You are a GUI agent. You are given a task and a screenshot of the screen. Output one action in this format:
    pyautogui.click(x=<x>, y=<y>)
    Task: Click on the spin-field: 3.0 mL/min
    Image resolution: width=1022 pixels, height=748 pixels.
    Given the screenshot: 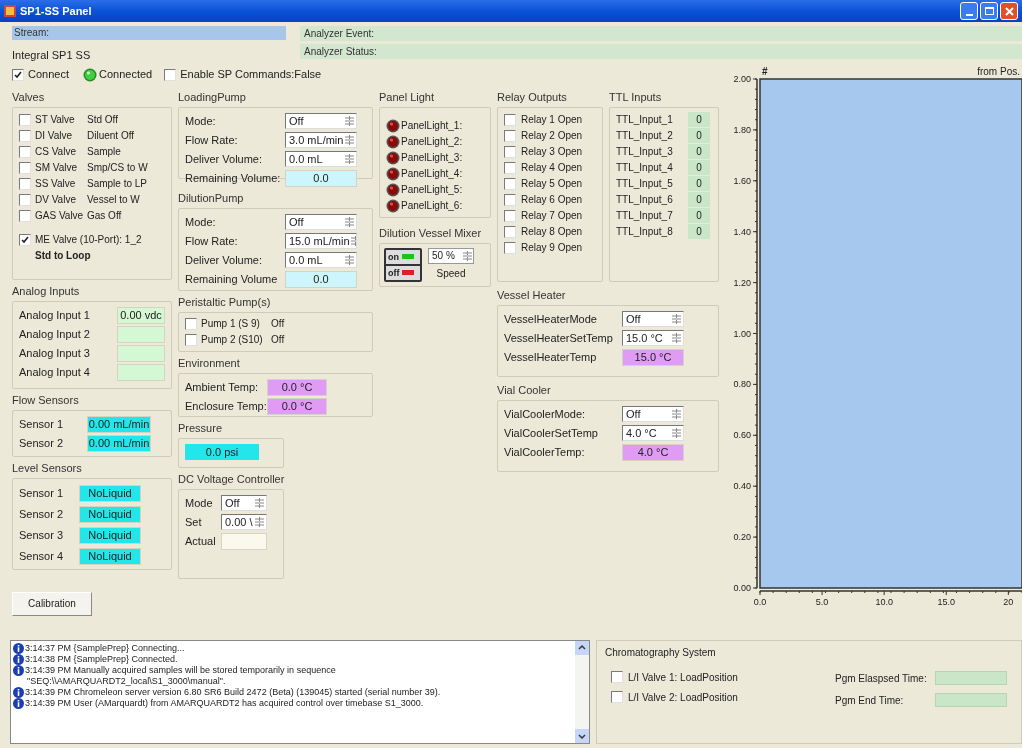 What is the action you would take?
    pyautogui.click(x=321, y=140)
    